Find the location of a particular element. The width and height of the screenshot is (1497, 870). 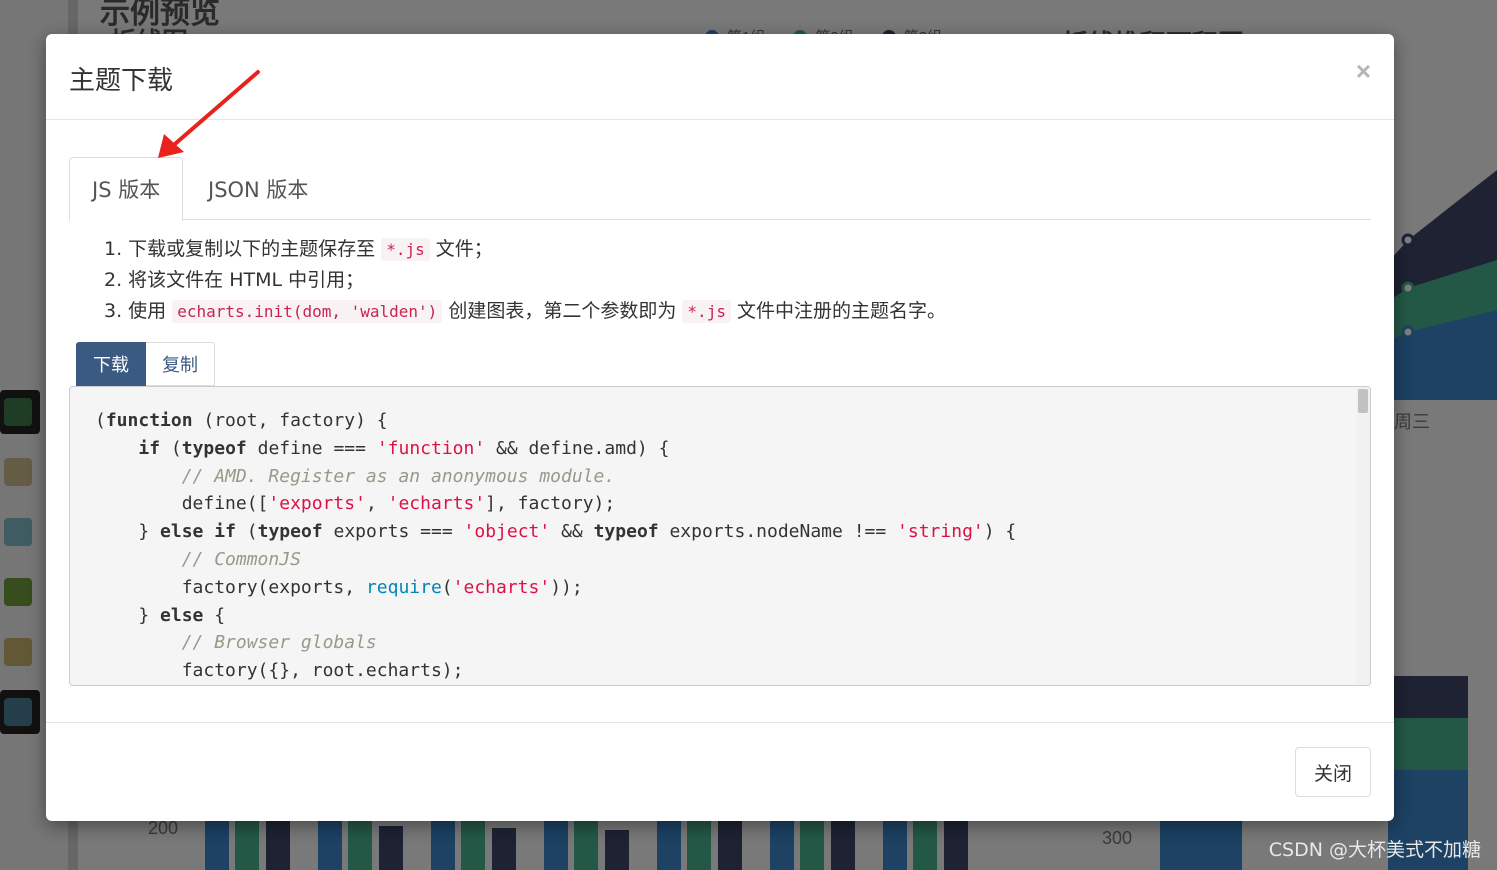

step-text: 1. 下载或复制以下的主题保存至 is located at coordinates (240, 249).